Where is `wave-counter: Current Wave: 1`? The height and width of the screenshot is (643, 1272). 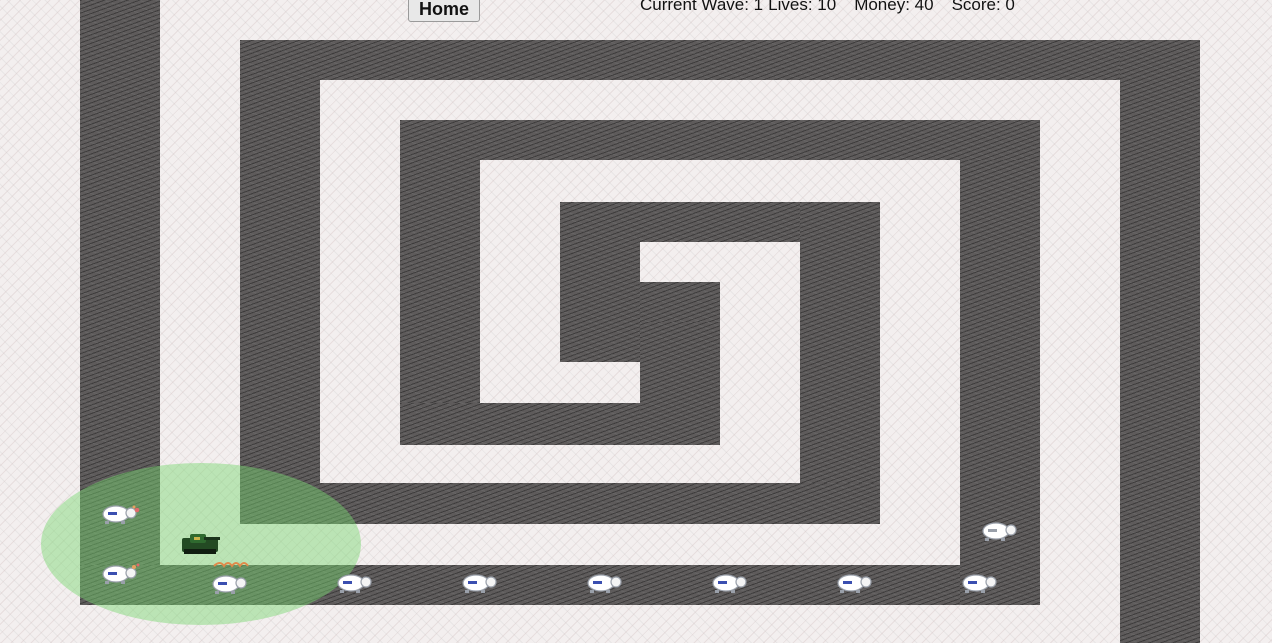 wave-counter: Current Wave: 1 is located at coordinates (702, 7).